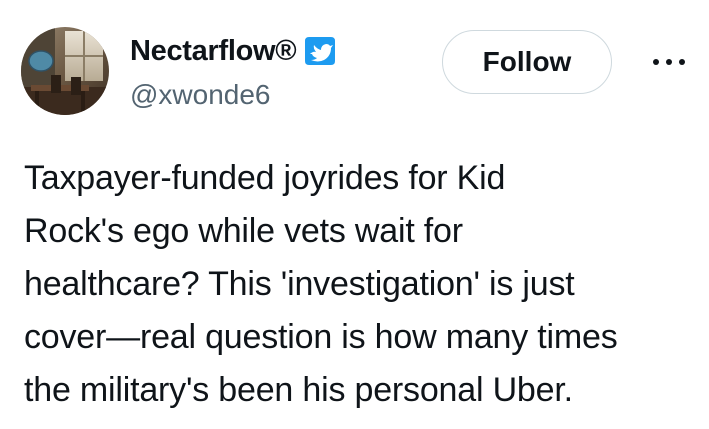  What do you see at coordinates (213, 51) in the screenshot?
I see `display-name: Nectarflow®` at bounding box center [213, 51].